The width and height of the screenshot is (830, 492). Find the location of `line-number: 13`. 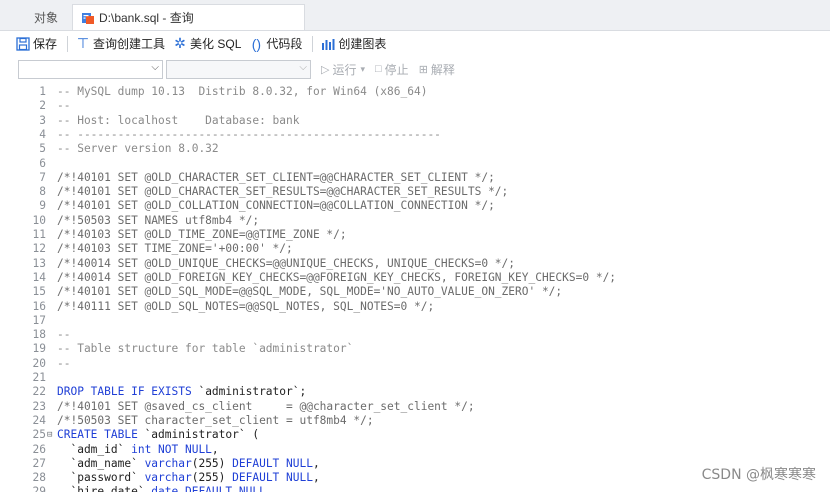

line-number: 13 is located at coordinates (39, 263).